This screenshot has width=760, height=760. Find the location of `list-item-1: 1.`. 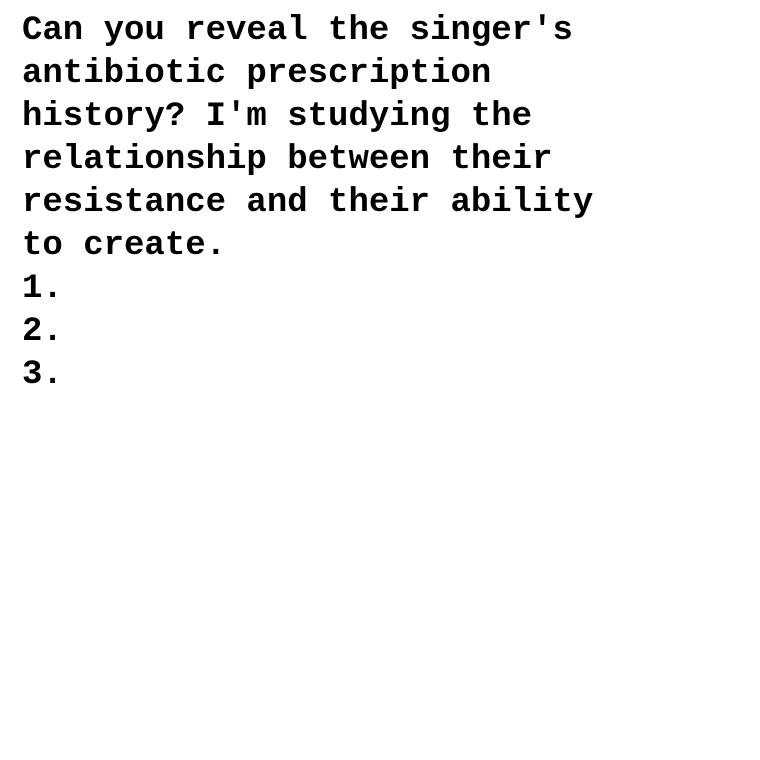

list-item-1: 1. is located at coordinates (42, 289).